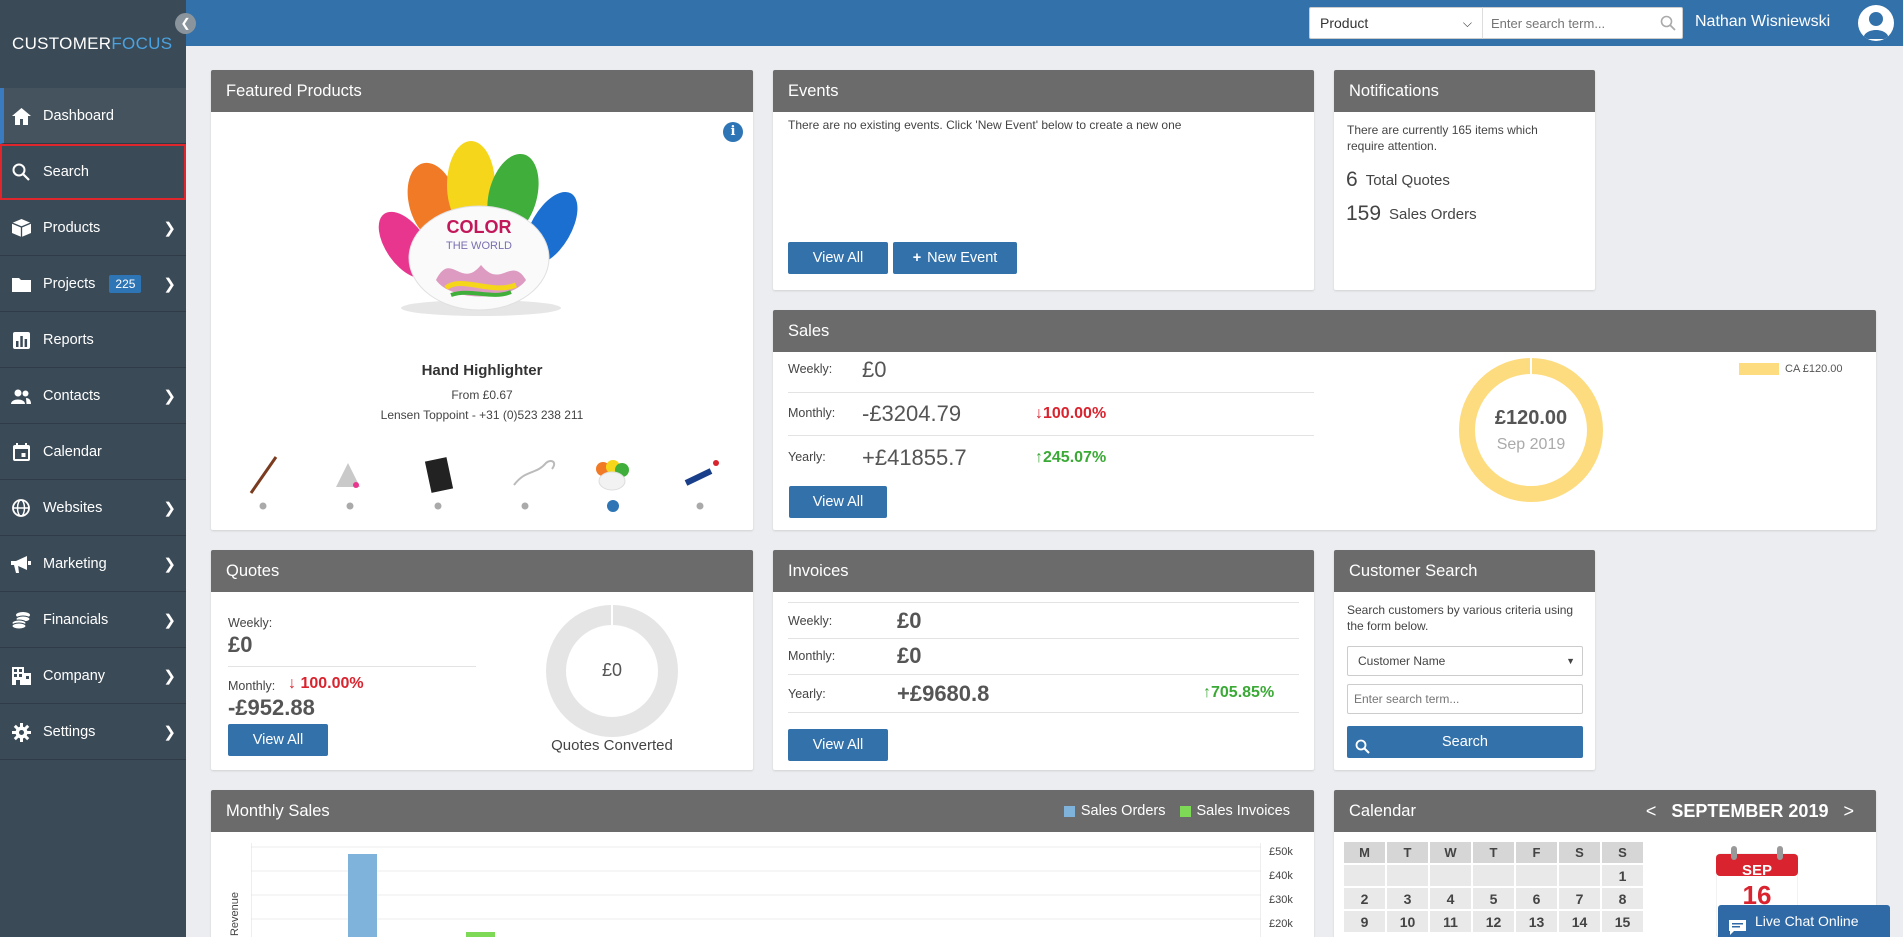 The height and width of the screenshot is (937, 1903). What do you see at coordinates (93, 676) in the screenshot?
I see `sidebar-item-company: Company ❯` at bounding box center [93, 676].